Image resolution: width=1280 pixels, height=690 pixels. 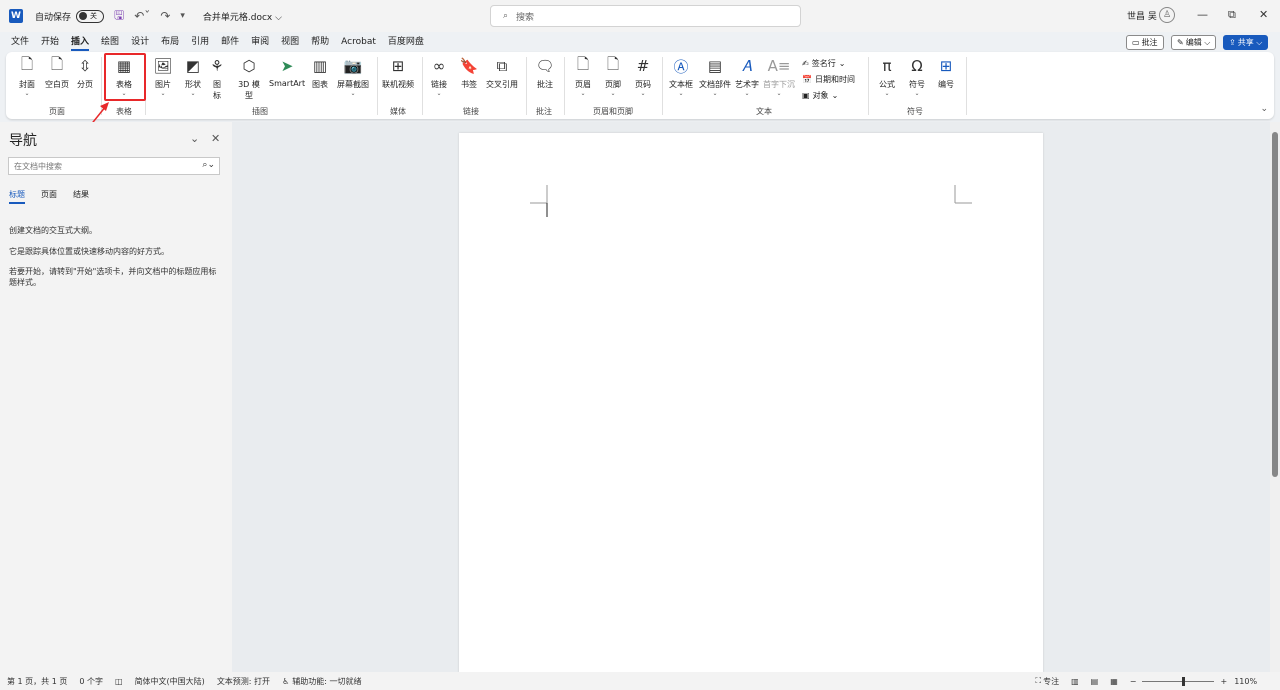 I want to click on link-label: 链接, so click(x=439, y=84).